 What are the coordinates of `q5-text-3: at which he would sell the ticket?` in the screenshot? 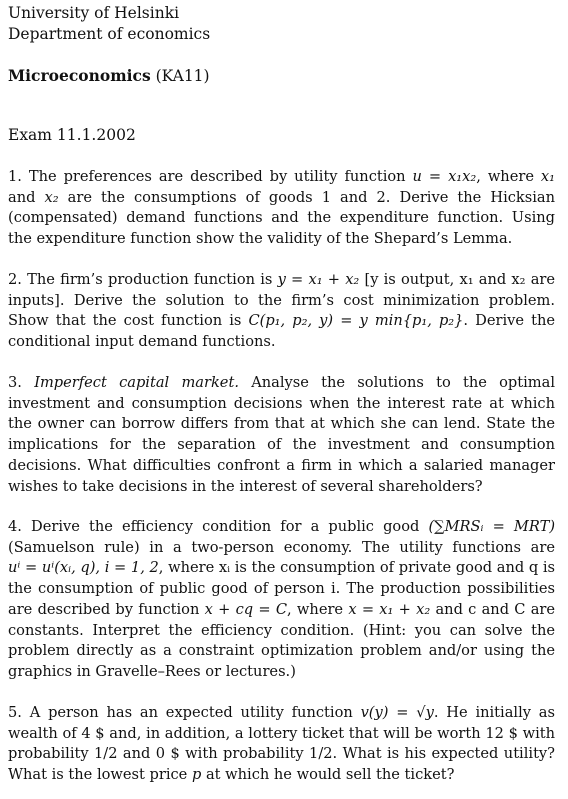 It's located at (330, 775).